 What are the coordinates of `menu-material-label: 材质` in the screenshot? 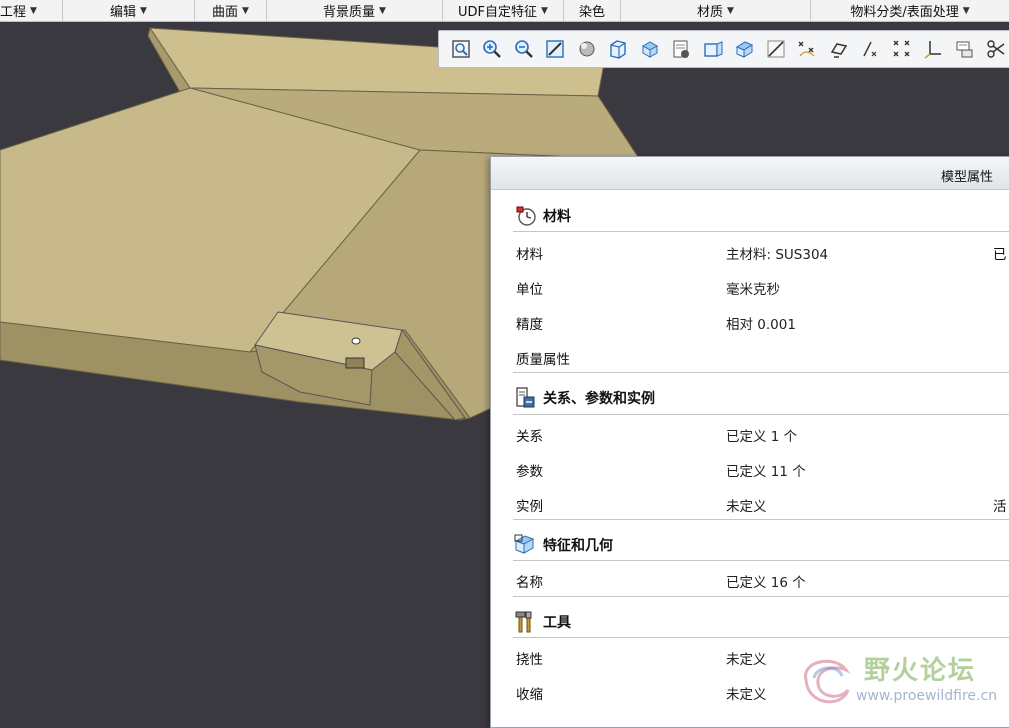 It's located at (710, 10).